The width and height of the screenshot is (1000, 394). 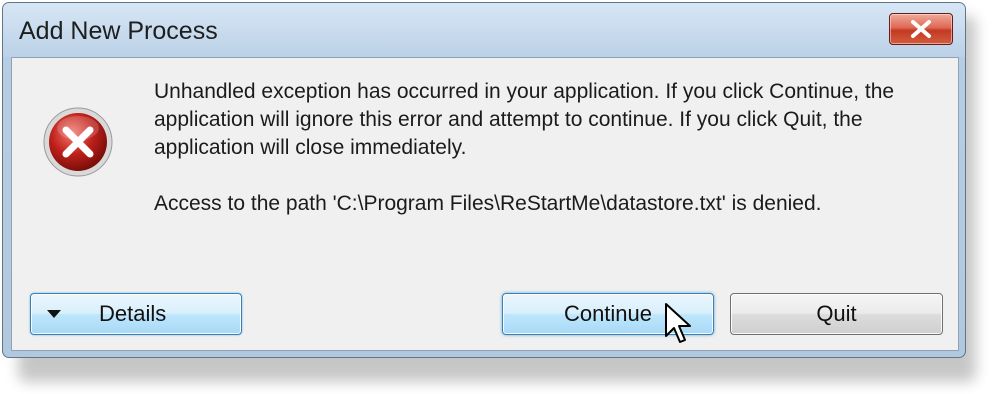 I want to click on close-button, so click(x=921, y=29).